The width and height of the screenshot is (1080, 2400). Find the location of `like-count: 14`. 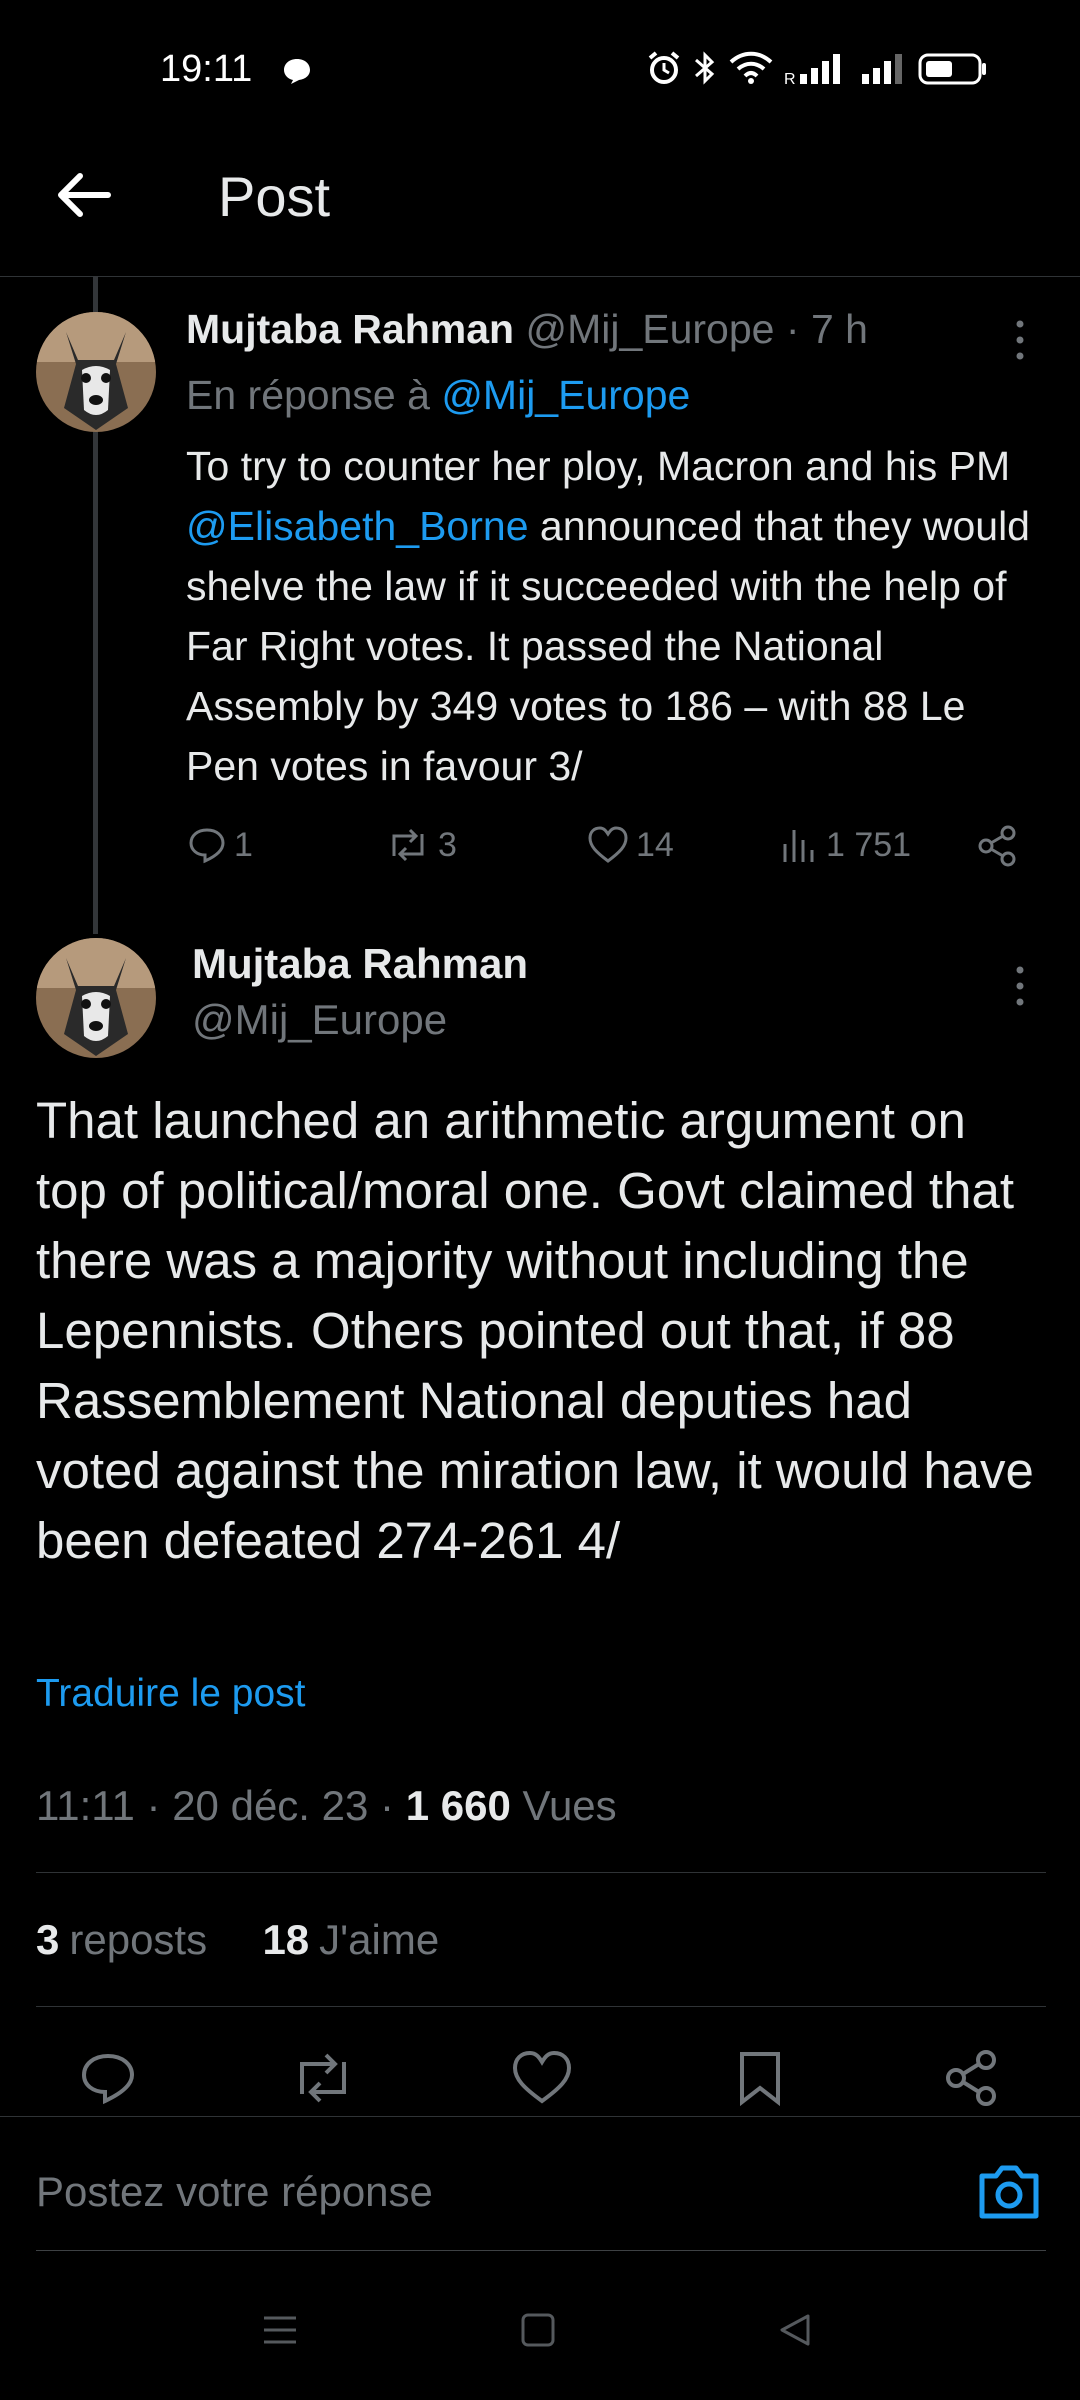

like-count: 14 is located at coordinates (655, 844).